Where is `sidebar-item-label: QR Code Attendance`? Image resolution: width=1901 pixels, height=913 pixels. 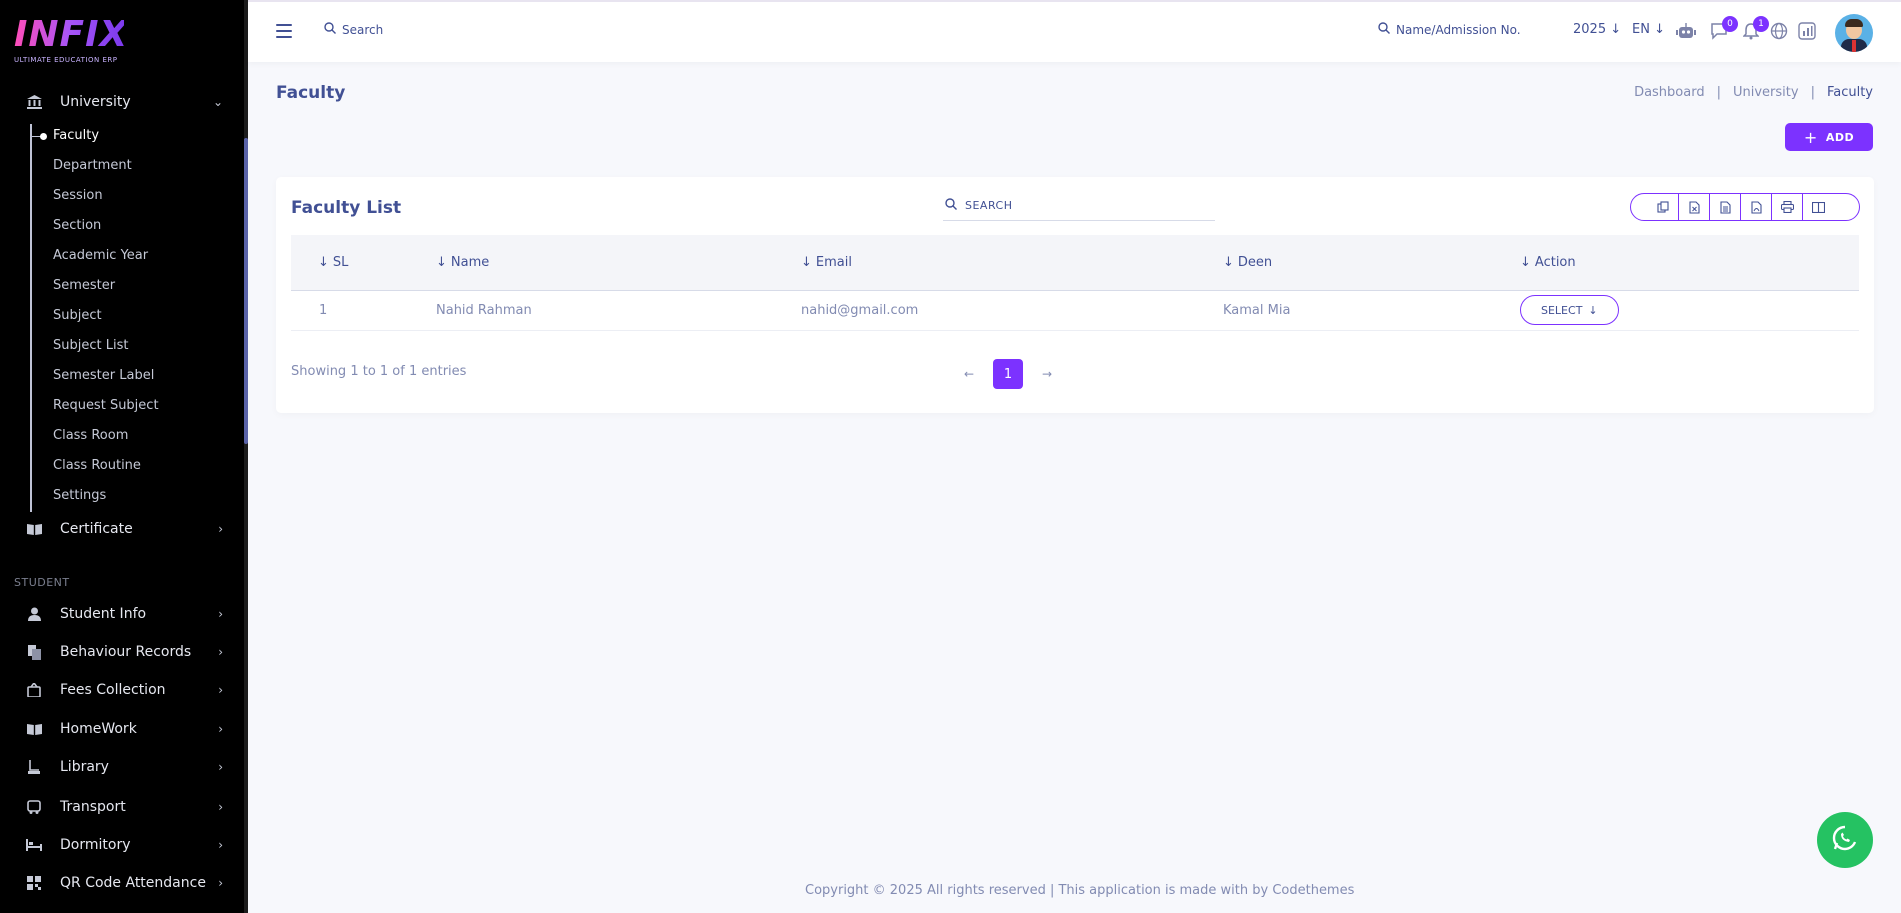
sidebar-item-label: QR Code Attendance is located at coordinates (133, 883).